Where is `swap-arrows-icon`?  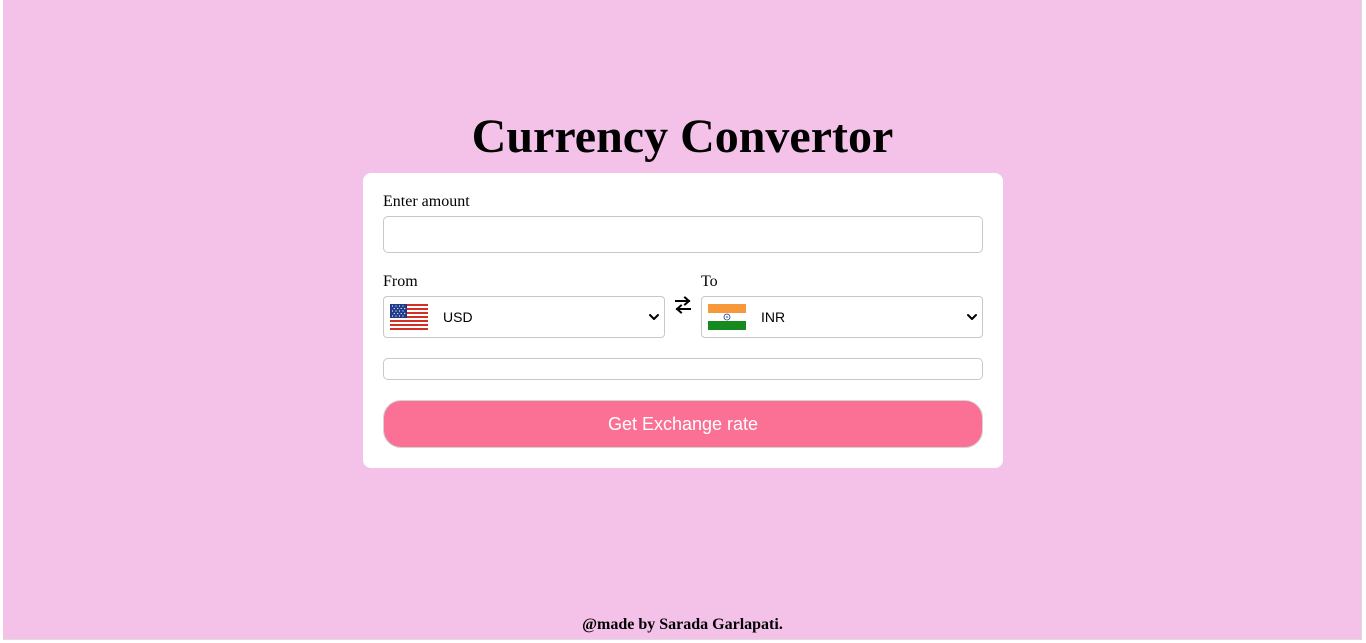
swap-arrows-icon is located at coordinates (683, 305).